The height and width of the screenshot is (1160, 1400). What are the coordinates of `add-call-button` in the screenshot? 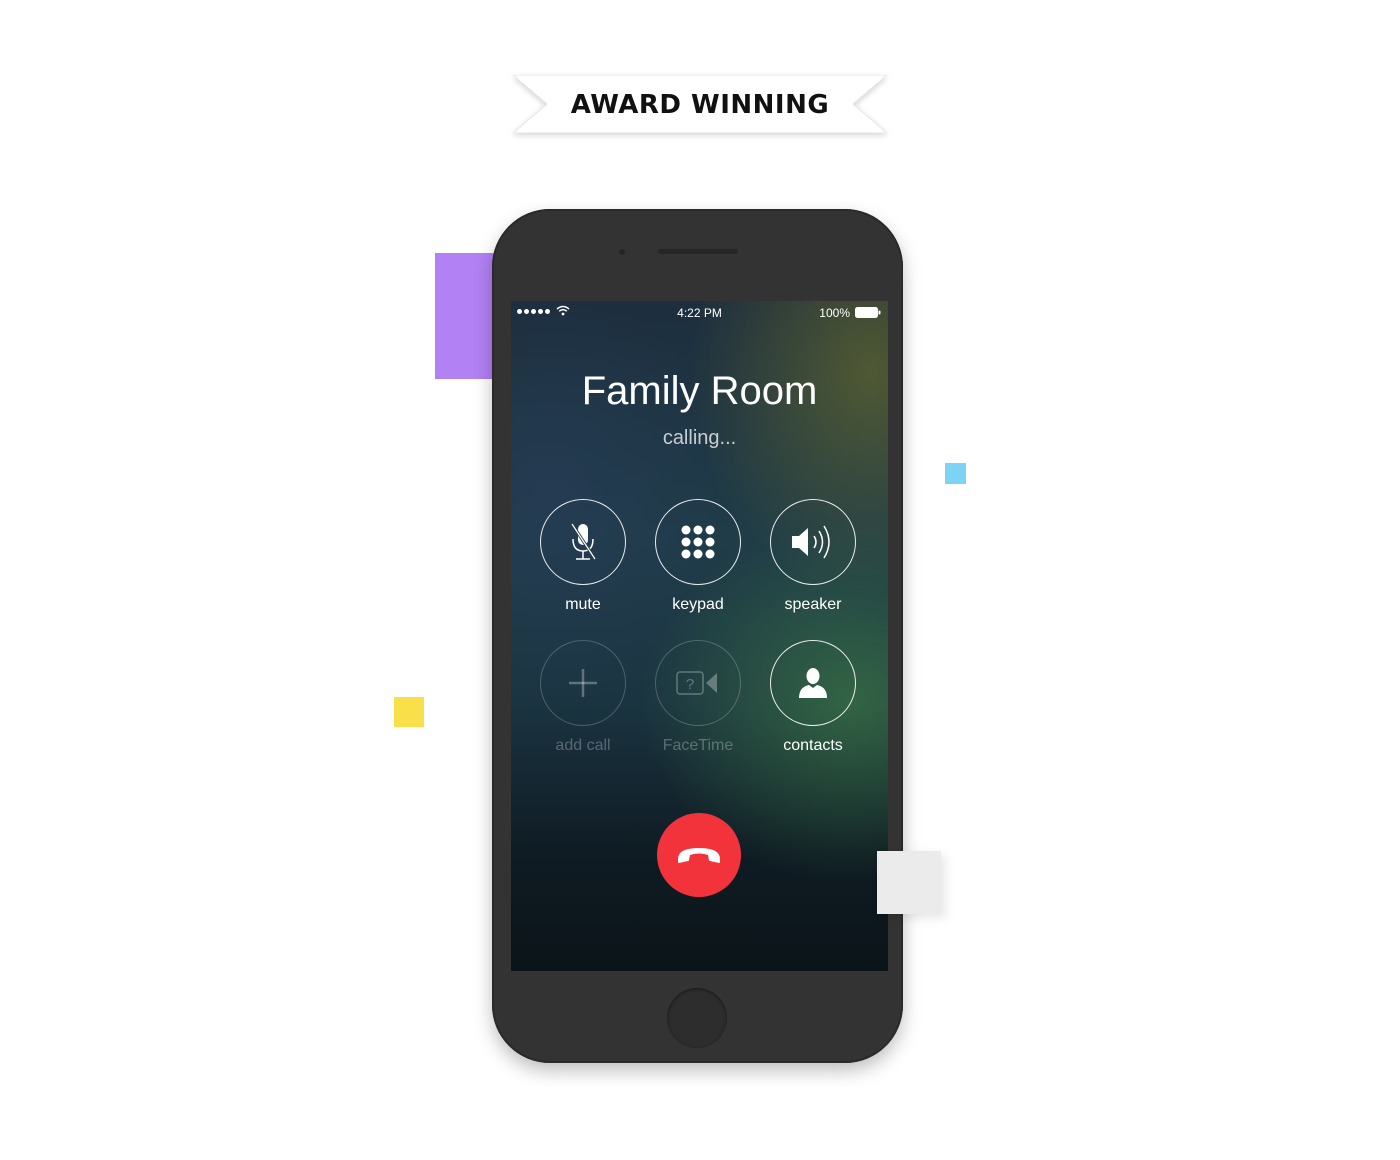 It's located at (583, 683).